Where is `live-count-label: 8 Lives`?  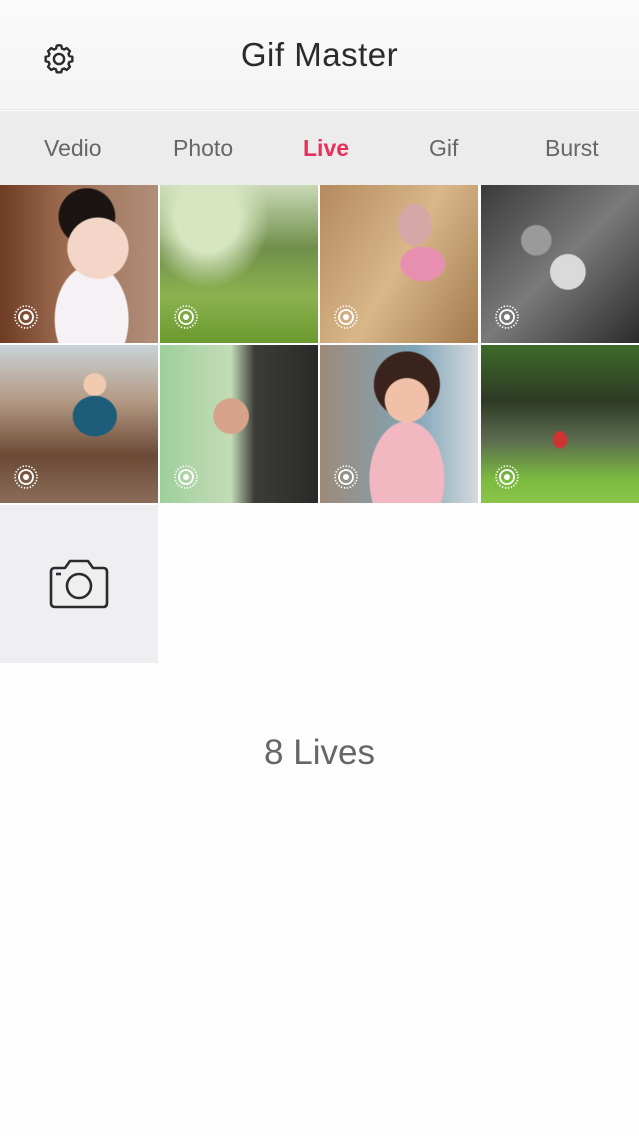
live-count-label: 8 Lives is located at coordinates (319, 752).